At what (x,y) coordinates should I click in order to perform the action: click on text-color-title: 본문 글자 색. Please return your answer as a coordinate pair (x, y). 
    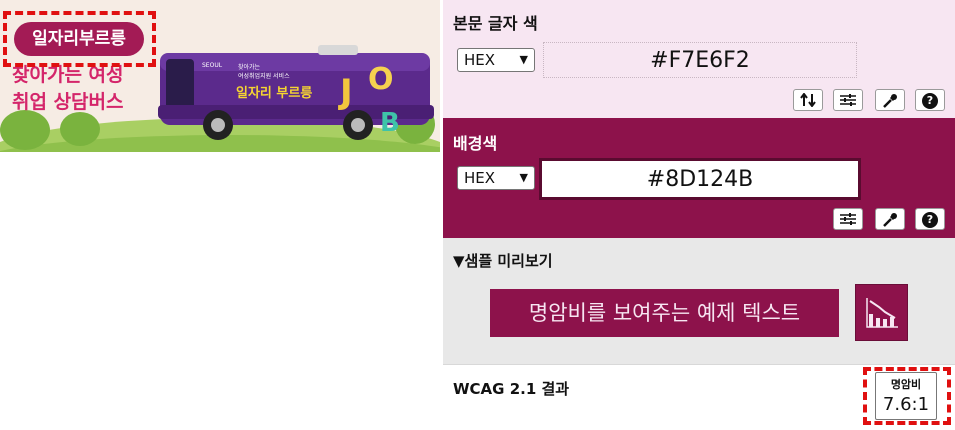
    Looking at the image, I should click on (495, 23).